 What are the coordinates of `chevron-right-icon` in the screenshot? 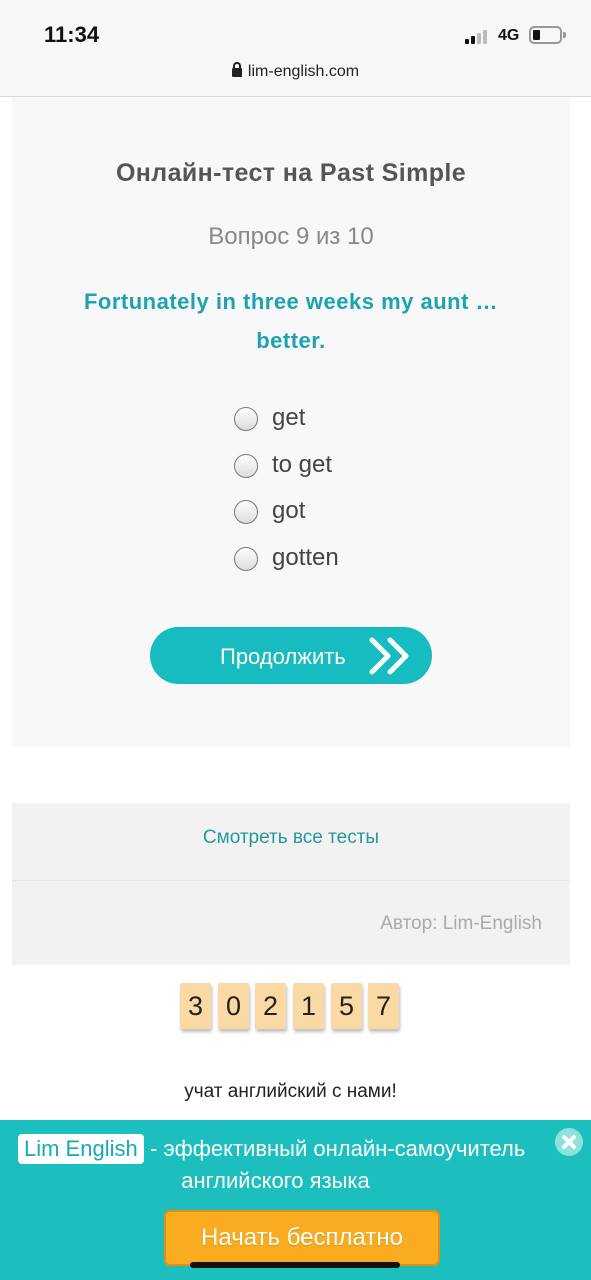 It's located at (398, 656).